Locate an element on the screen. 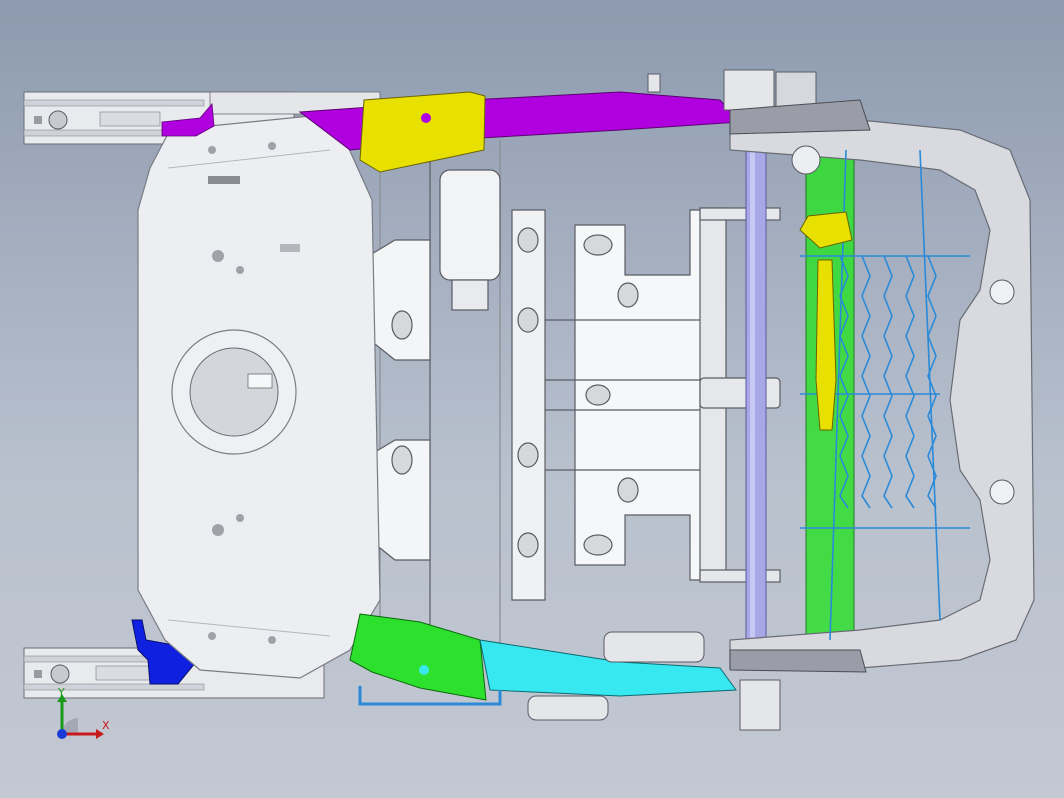 The width and height of the screenshot is (1064, 798). z-axis-dot is located at coordinates (62, 734).